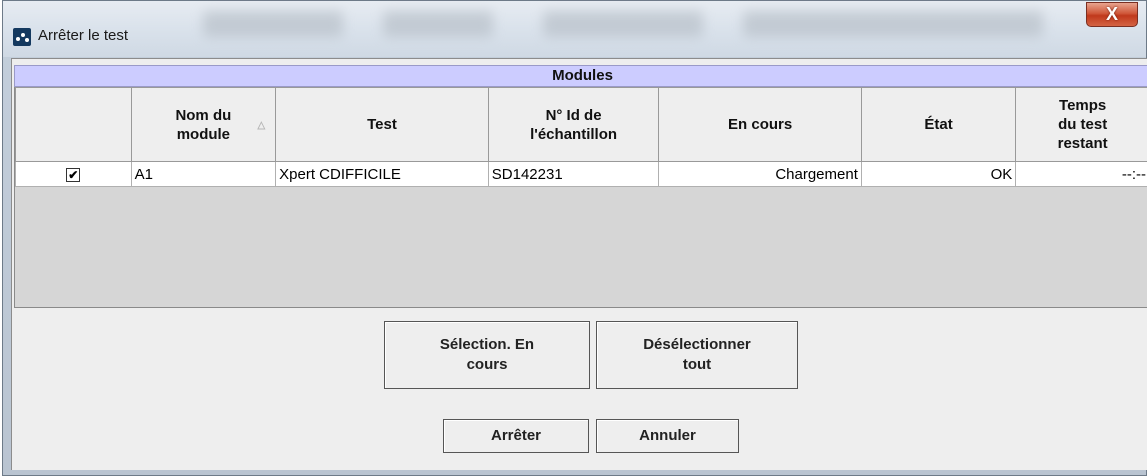 This screenshot has width=1147, height=476. I want to click on row-select-checkbox: ✔, so click(73, 174).